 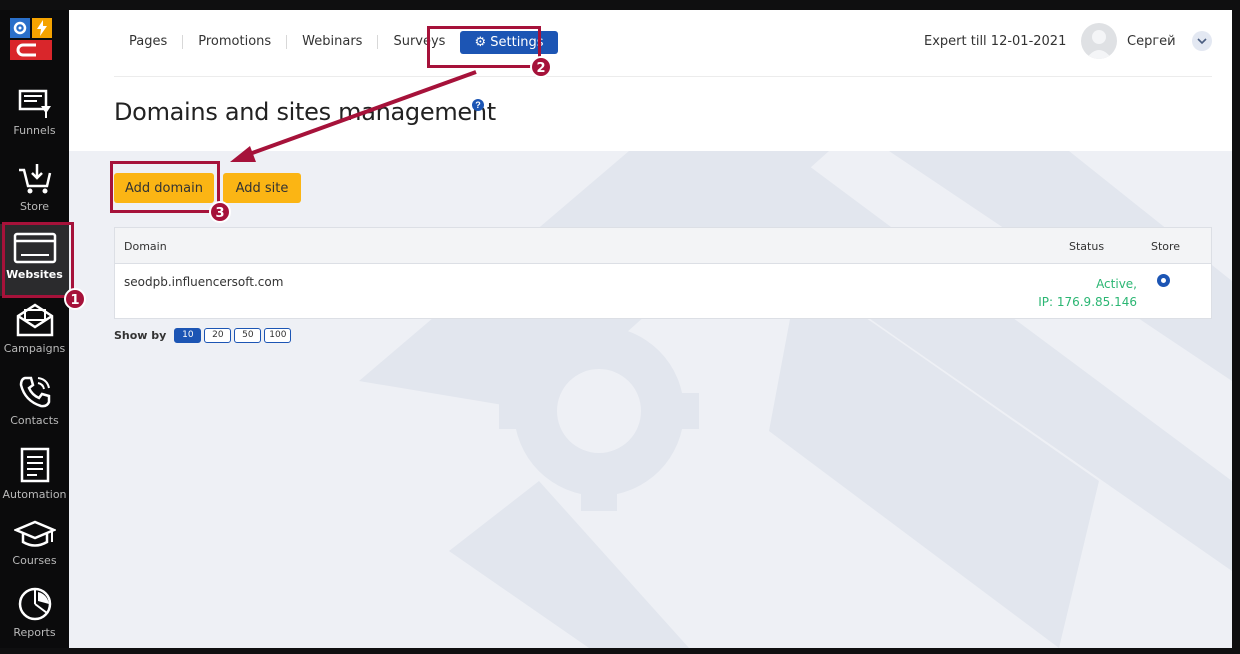 What do you see at coordinates (478, 105) in the screenshot?
I see `help-icon: ?` at bounding box center [478, 105].